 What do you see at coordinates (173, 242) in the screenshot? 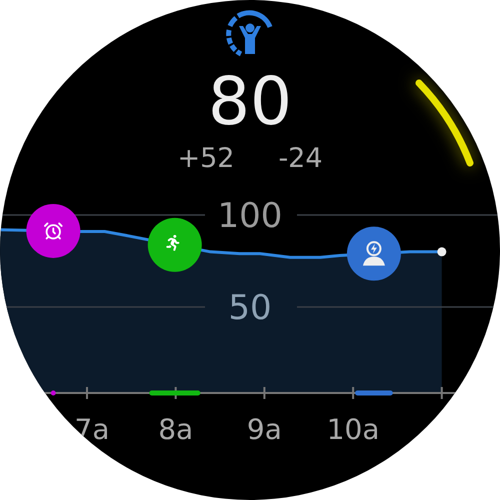
I see `runner-icon` at bounding box center [173, 242].